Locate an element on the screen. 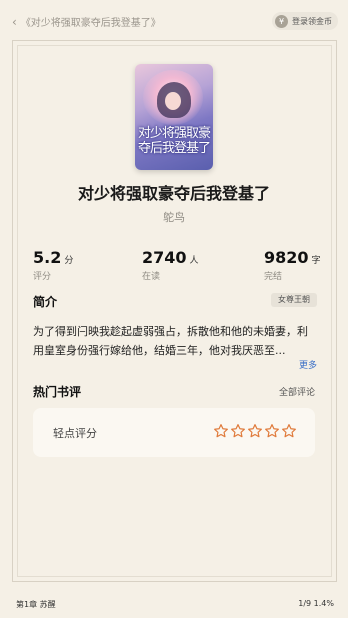 Image resolution: width=348 pixels, height=618 pixels. top-bar: ‹ 《对少将强取豪夺后我登基了》 ¥ 登录领金币 is located at coordinates (174, 22).